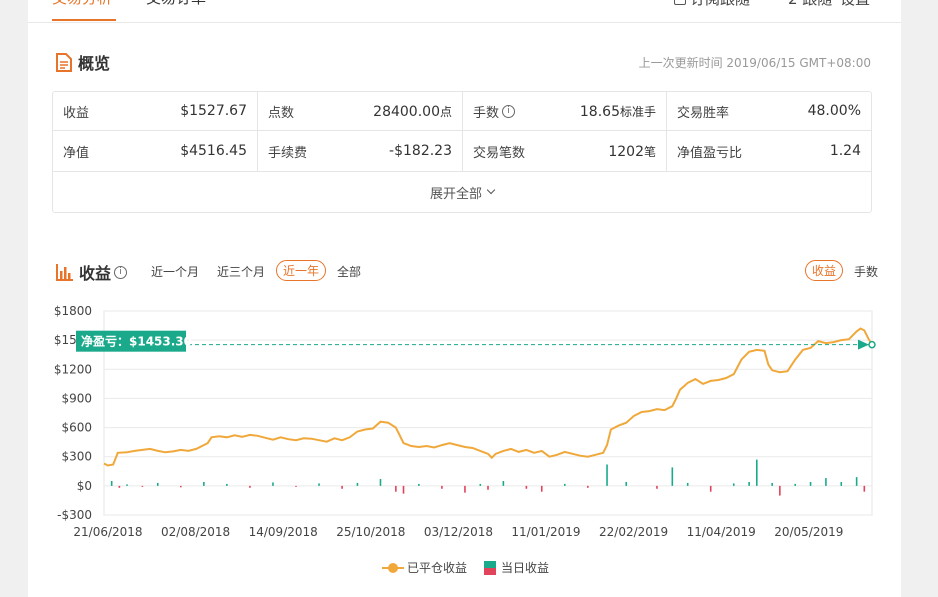 Image resolution: width=938 pixels, height=597 pixels. Describe the element at coordinates (834, 111) in the screenshot. I see `stat-value: 48.00%` at that location.